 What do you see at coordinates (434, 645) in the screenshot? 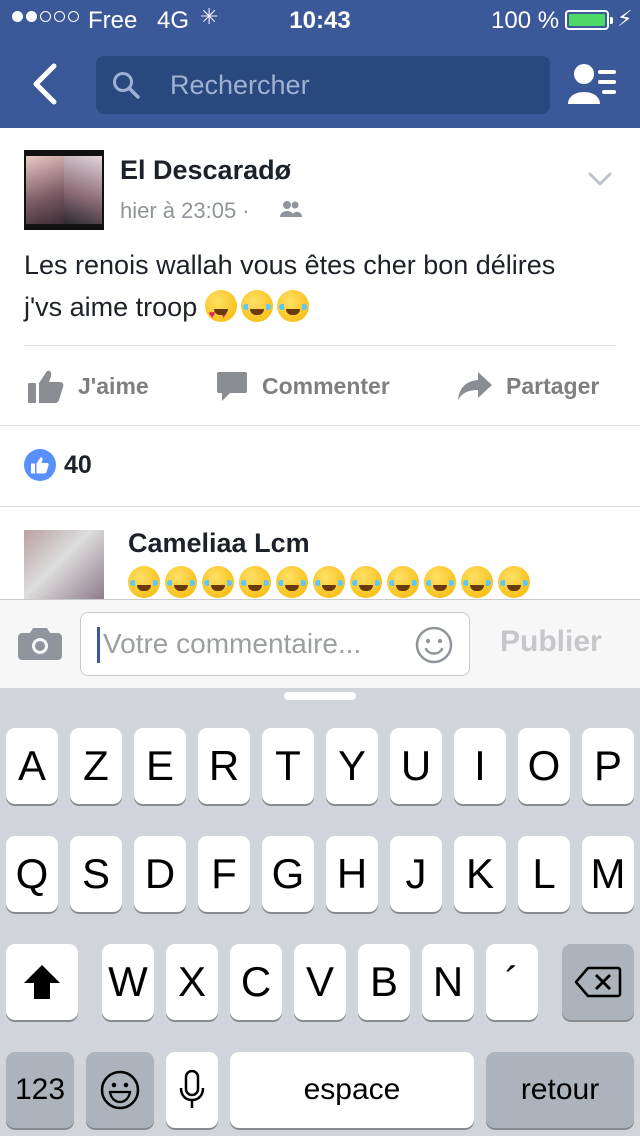
I see `smiley-icon` at bounding box center [434, 645].